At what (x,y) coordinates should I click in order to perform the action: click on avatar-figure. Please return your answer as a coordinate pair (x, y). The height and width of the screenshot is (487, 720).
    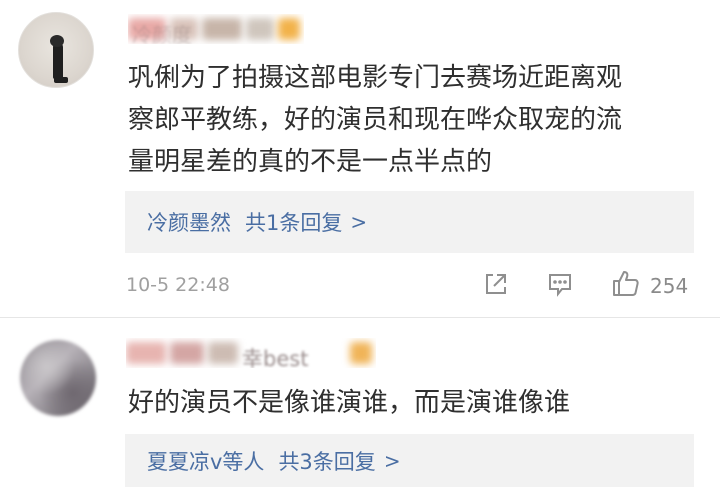
    Looking at the image, I should click on (59, 59).